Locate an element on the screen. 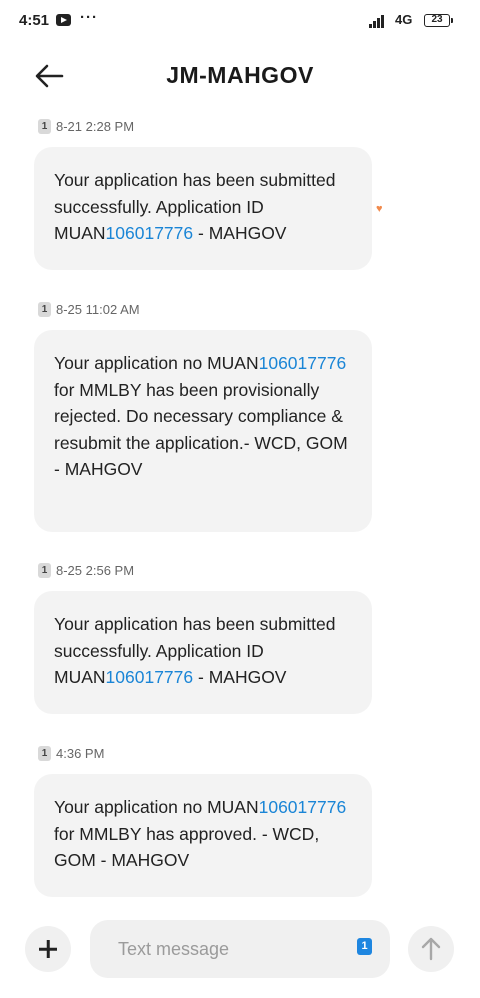 Image resolution: width=480 pixels, height=998 pixels. composer-bar: 1 is located at coordinates (240, 949).